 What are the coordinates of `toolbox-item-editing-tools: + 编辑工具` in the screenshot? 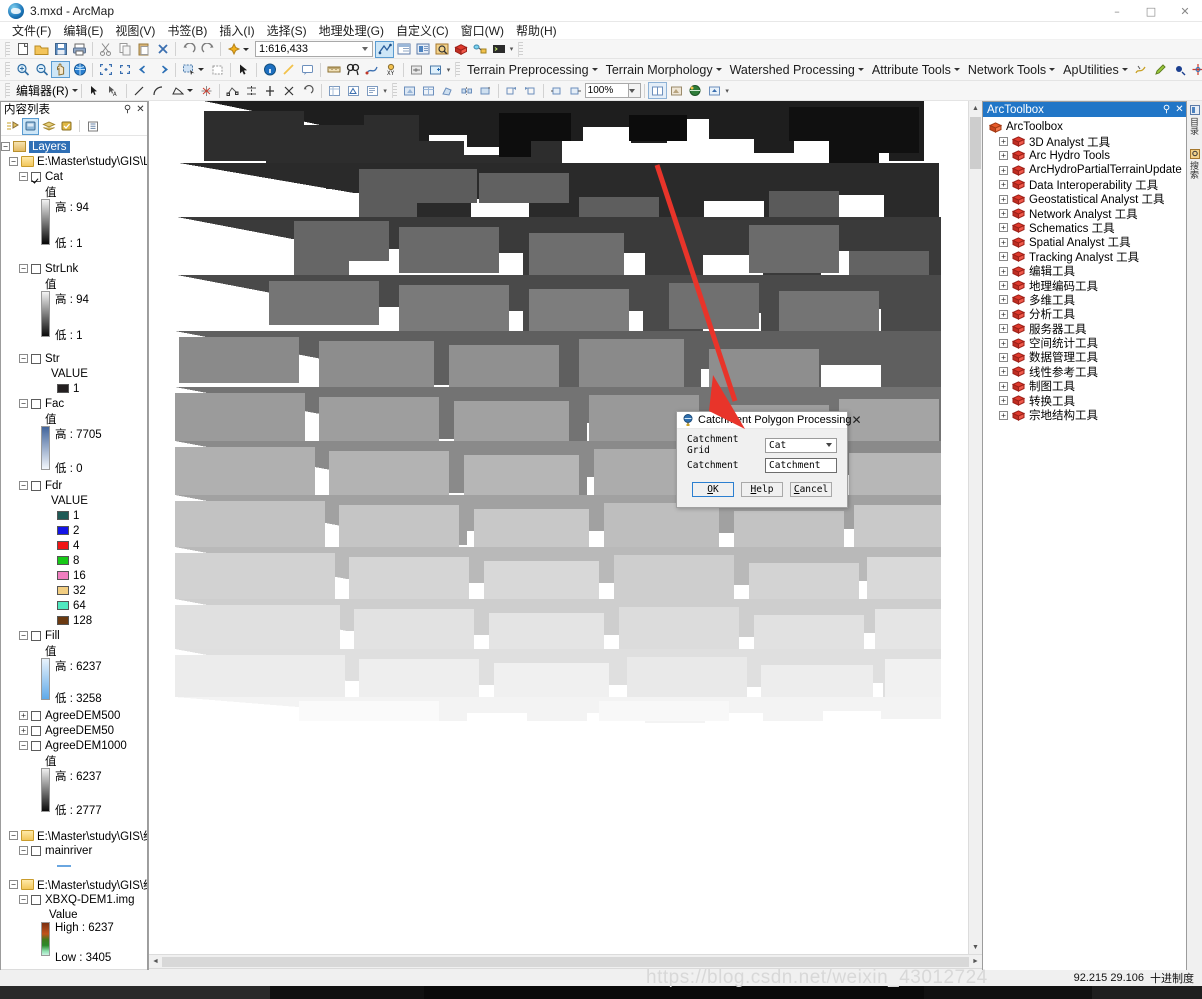 It's located at (1084, 271).